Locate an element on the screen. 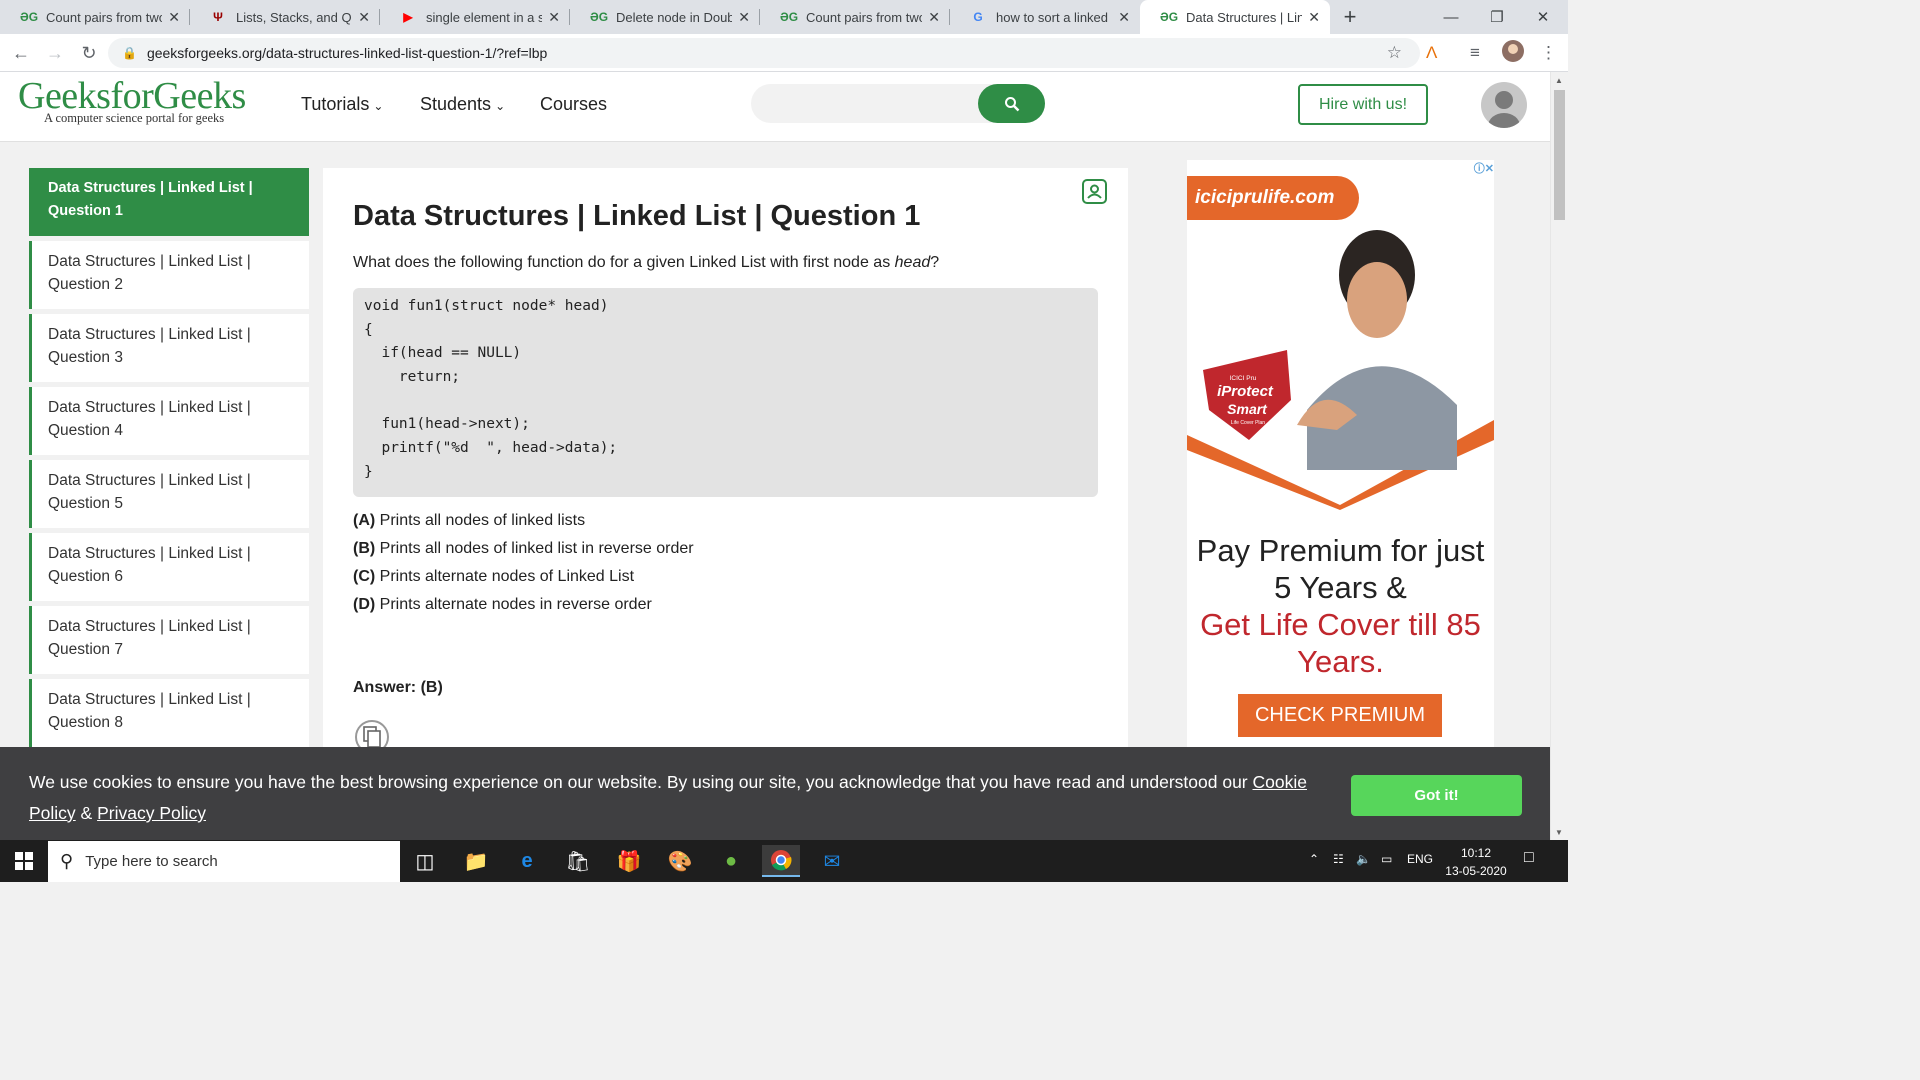 This screenshot has width=1920, height=1080. chrome-icon is located at coordinates (781, 861).